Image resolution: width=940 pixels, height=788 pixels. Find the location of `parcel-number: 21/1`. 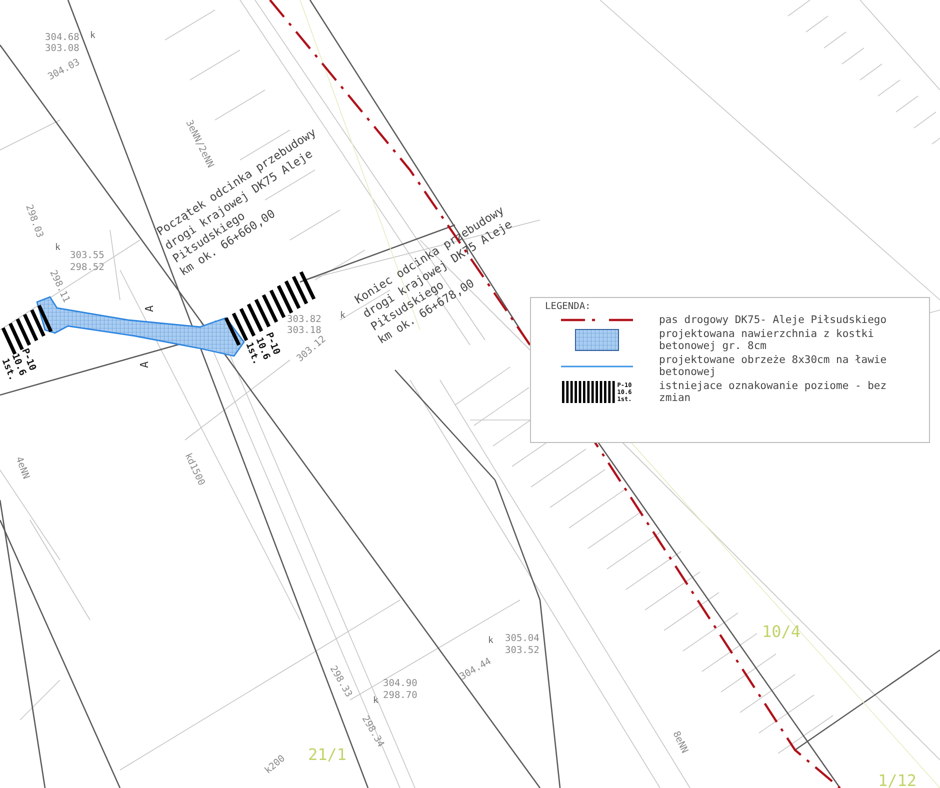

parcel-number: 21/1 is located at coordinates (327, 754).